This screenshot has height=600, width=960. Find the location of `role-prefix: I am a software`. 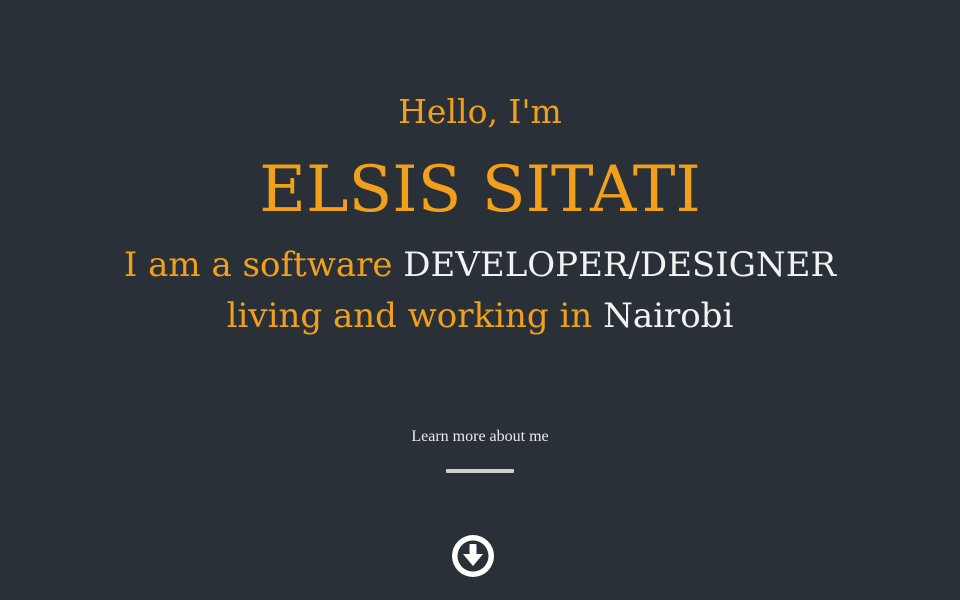

role-prefix: I am a software is located at coordinates (258, 265).